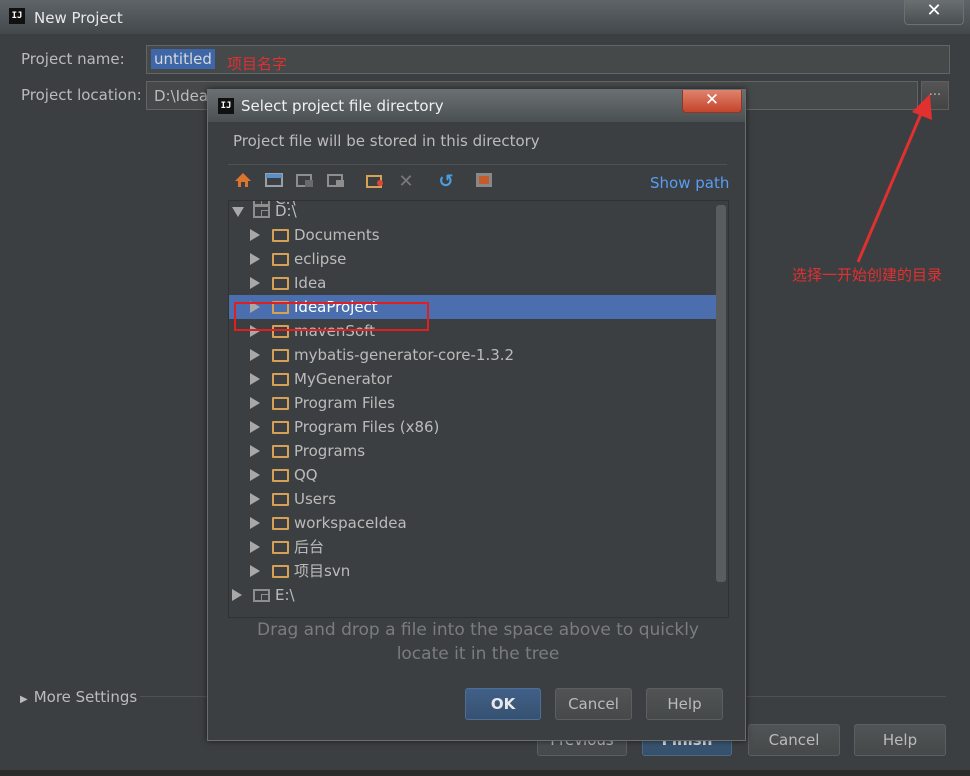  Describe the element at coordinates (473, 427) in the screenshot. I see `tree-row-folder: Program Files (x86)` at that location.